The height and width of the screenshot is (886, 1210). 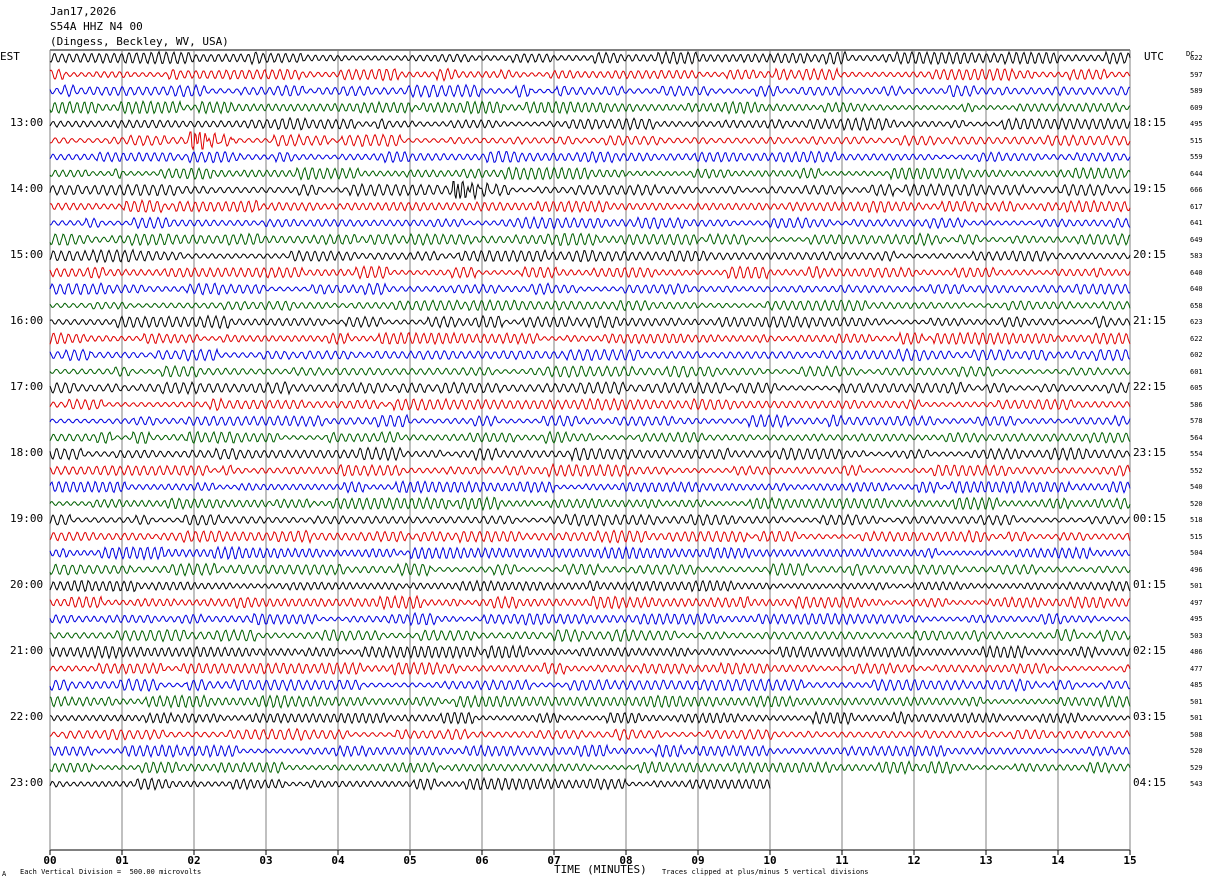 What do you see at coordinates (1196, 206) in the screenshot?
I see `dc-offset-label: 617` at bounding box center [1196, 206].